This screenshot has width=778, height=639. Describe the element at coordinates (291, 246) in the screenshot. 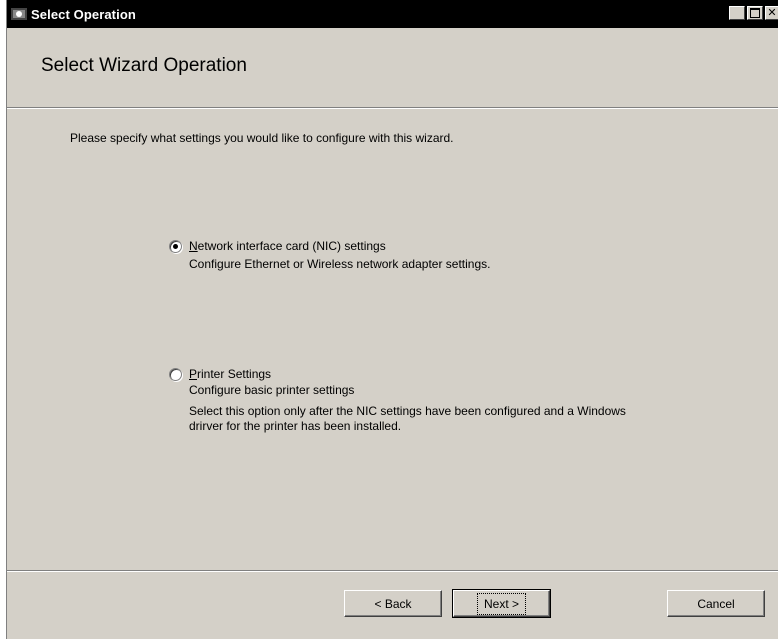

I see `nic-settings-label-text: etwork interface card (NIC) settings` at that location.